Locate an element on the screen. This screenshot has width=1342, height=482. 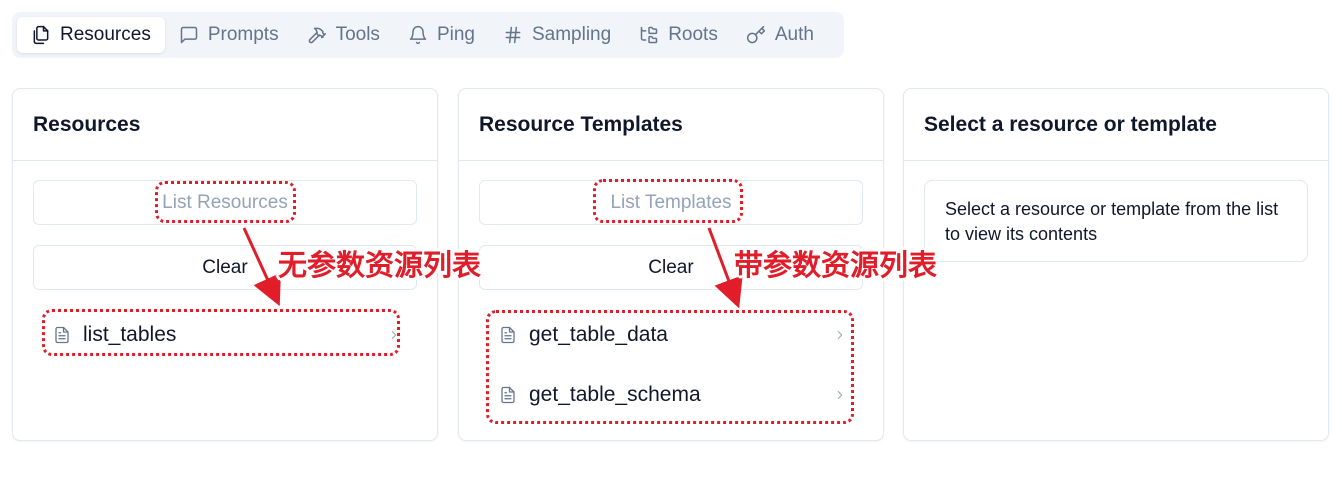
template-item-get-table-data: get_table_data is located at coordinates (675, 335).